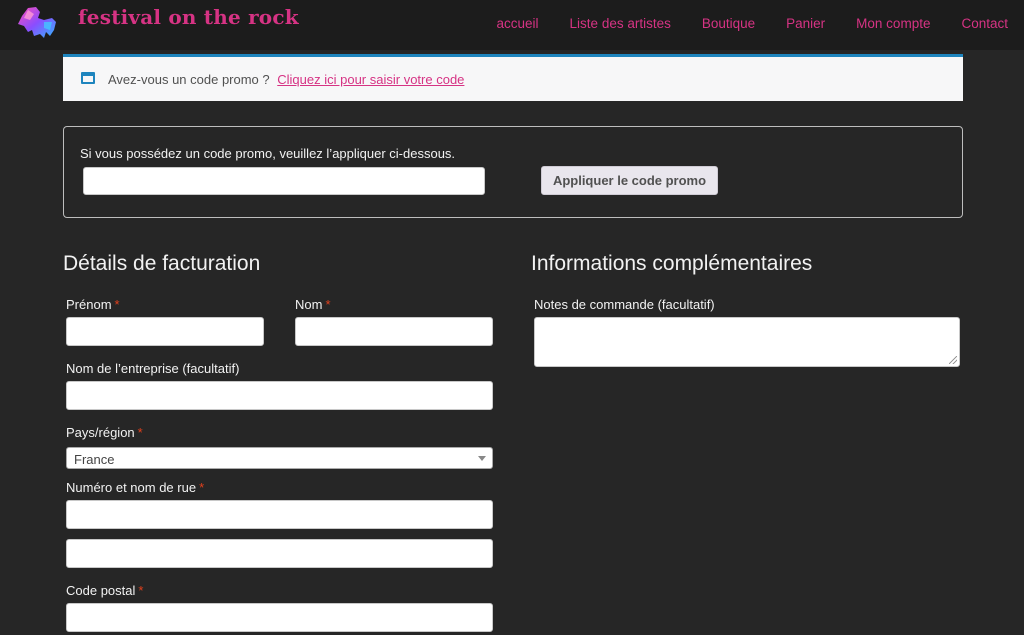 The width and height of the screenshot is (1024, 635). I want to click on apply-coupon-button: Appliquer le code promo, so click(629, 180).